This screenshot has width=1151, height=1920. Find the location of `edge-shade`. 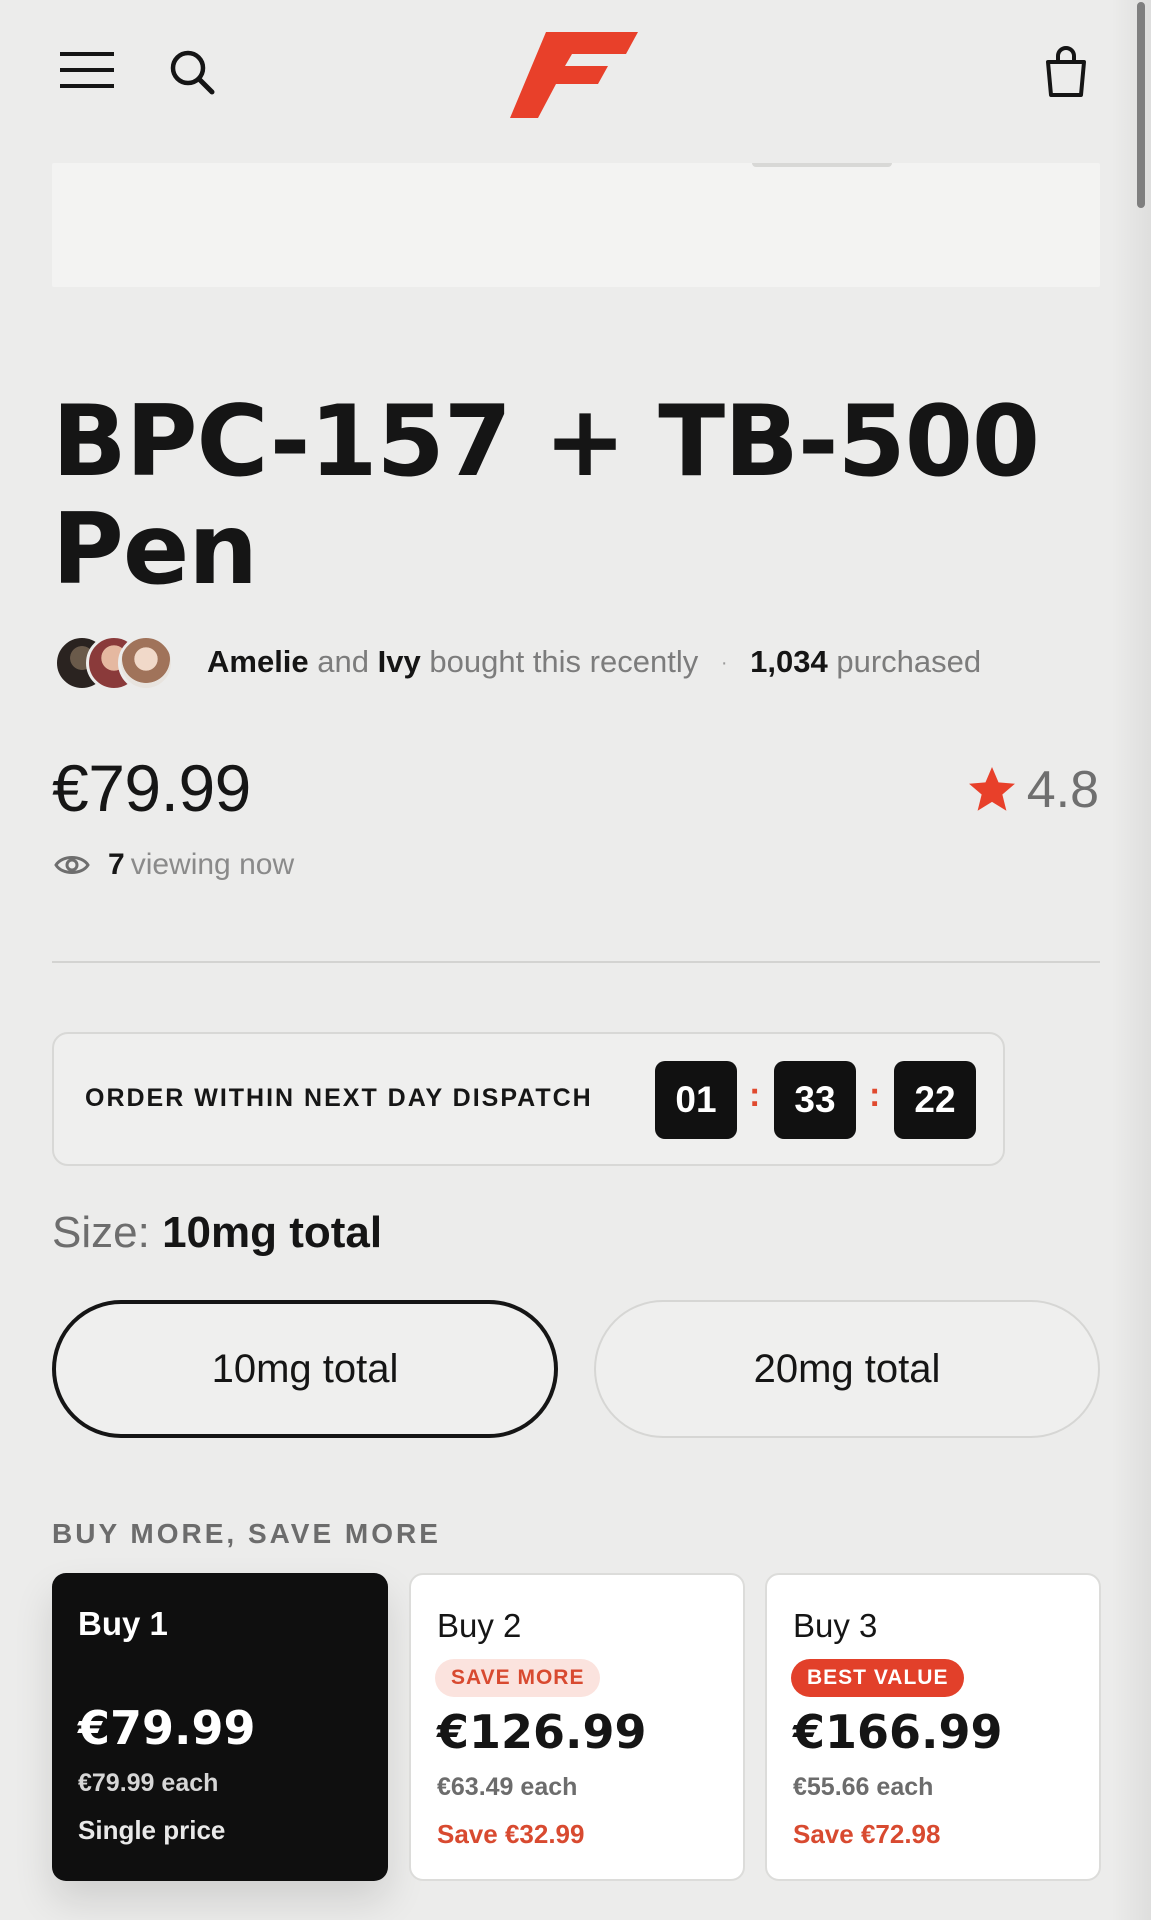

edge-shade is located at coordinates (1131, 960).